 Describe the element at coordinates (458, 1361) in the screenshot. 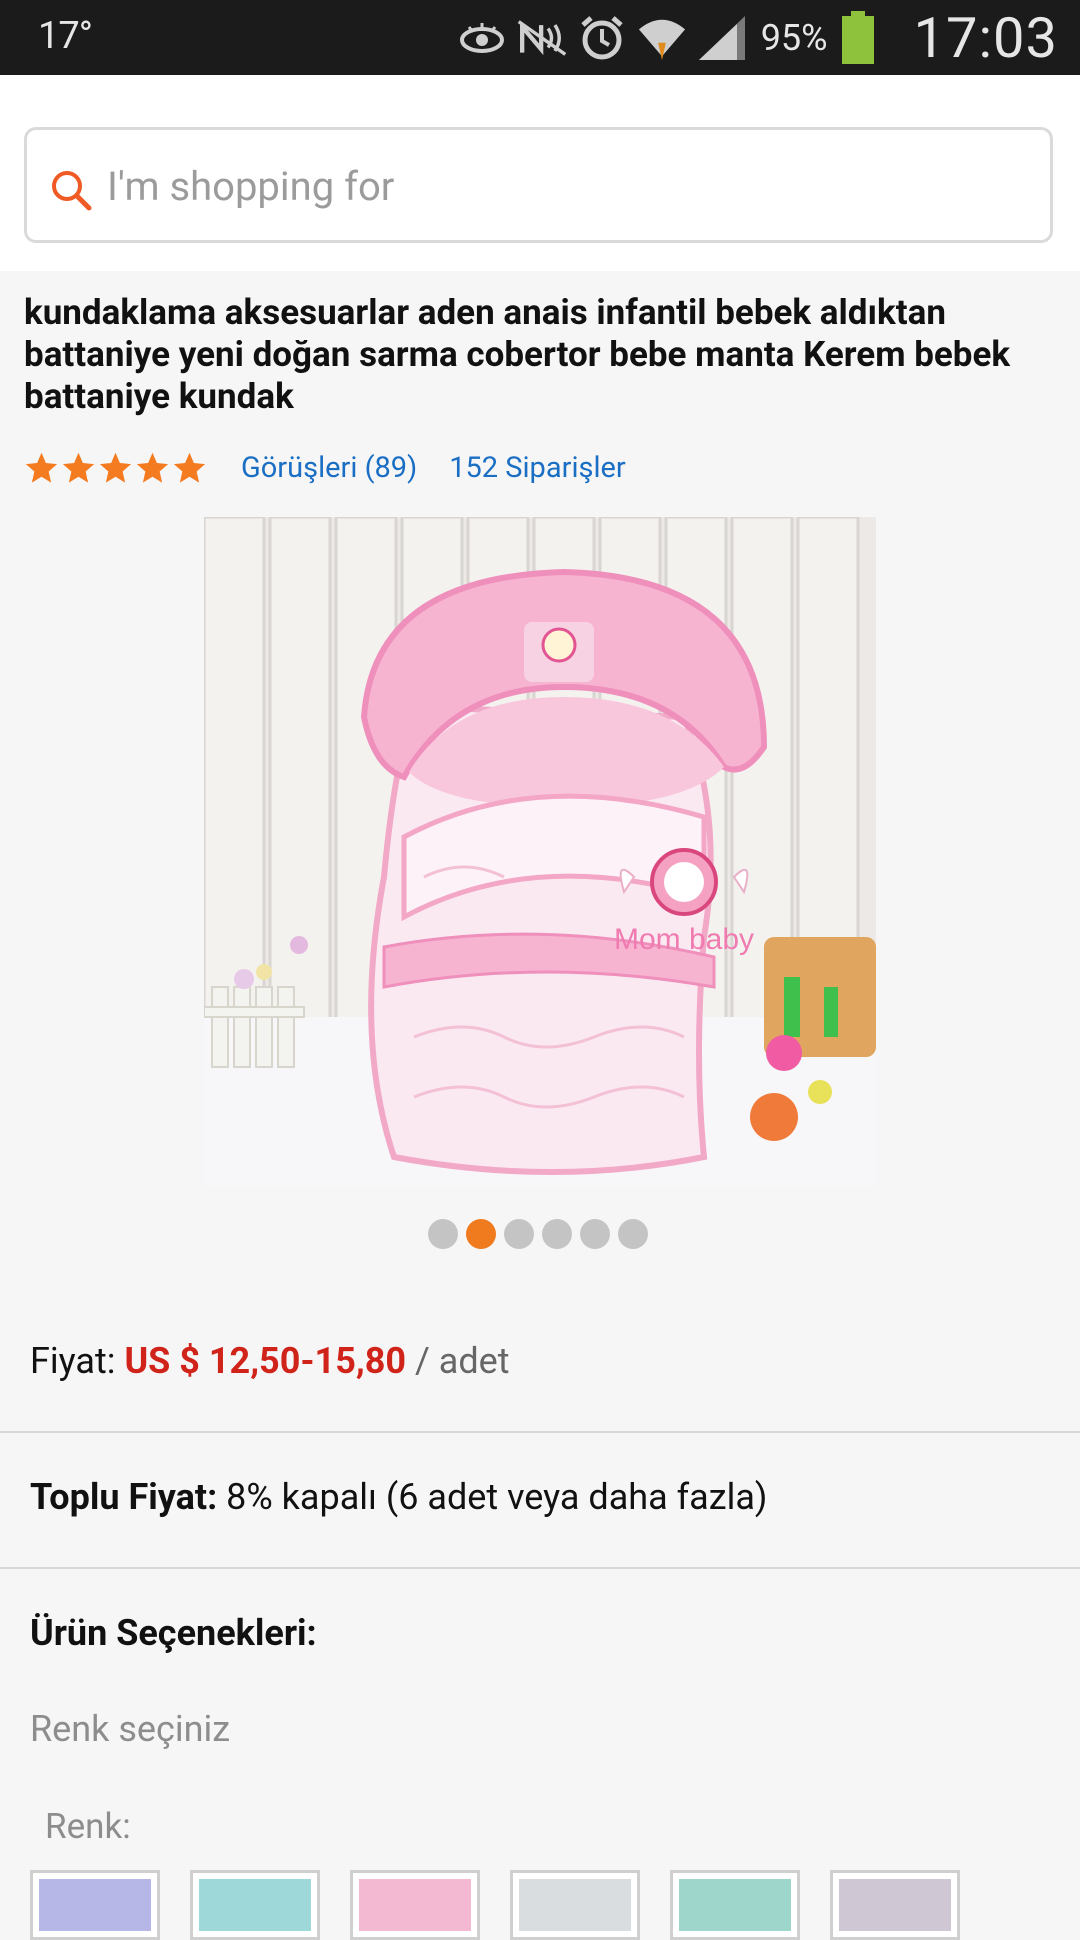

I see `price-unit: / adet` at that location.